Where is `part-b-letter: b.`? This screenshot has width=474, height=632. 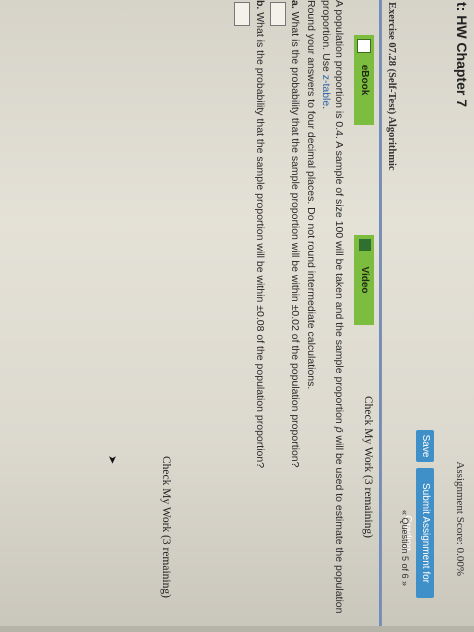
part-b-letter: b. is located at coordinates (260, 5).